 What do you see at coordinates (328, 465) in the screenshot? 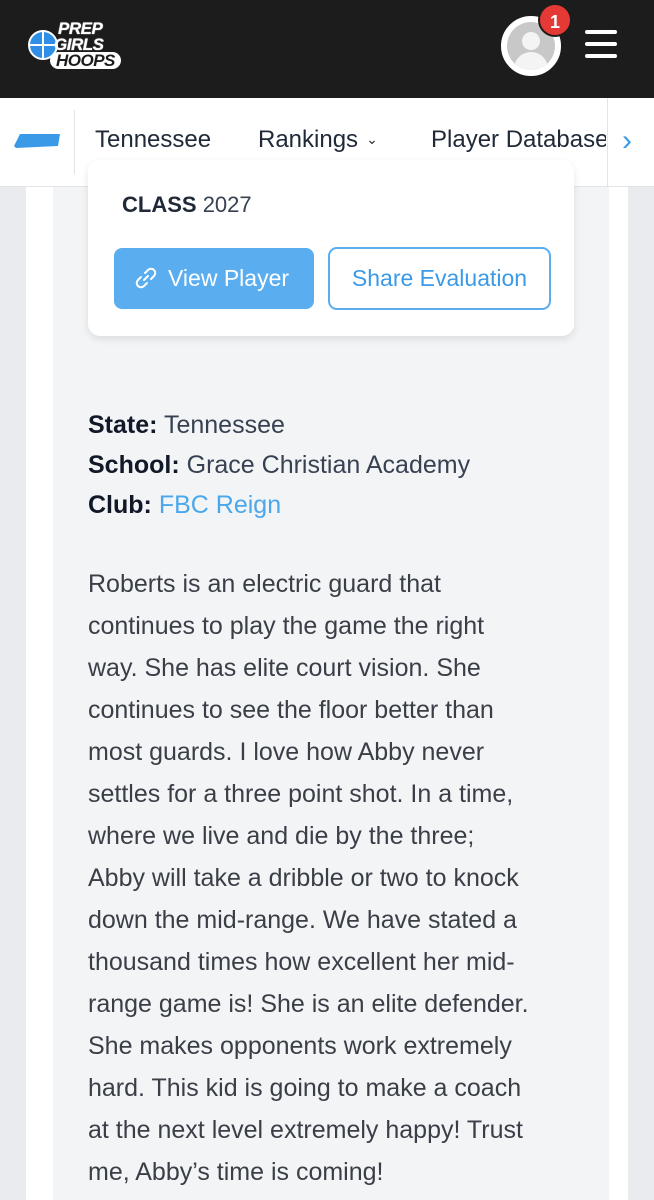
I see `school-value: Grace Christian Academy` at bounding box center [328, 465].